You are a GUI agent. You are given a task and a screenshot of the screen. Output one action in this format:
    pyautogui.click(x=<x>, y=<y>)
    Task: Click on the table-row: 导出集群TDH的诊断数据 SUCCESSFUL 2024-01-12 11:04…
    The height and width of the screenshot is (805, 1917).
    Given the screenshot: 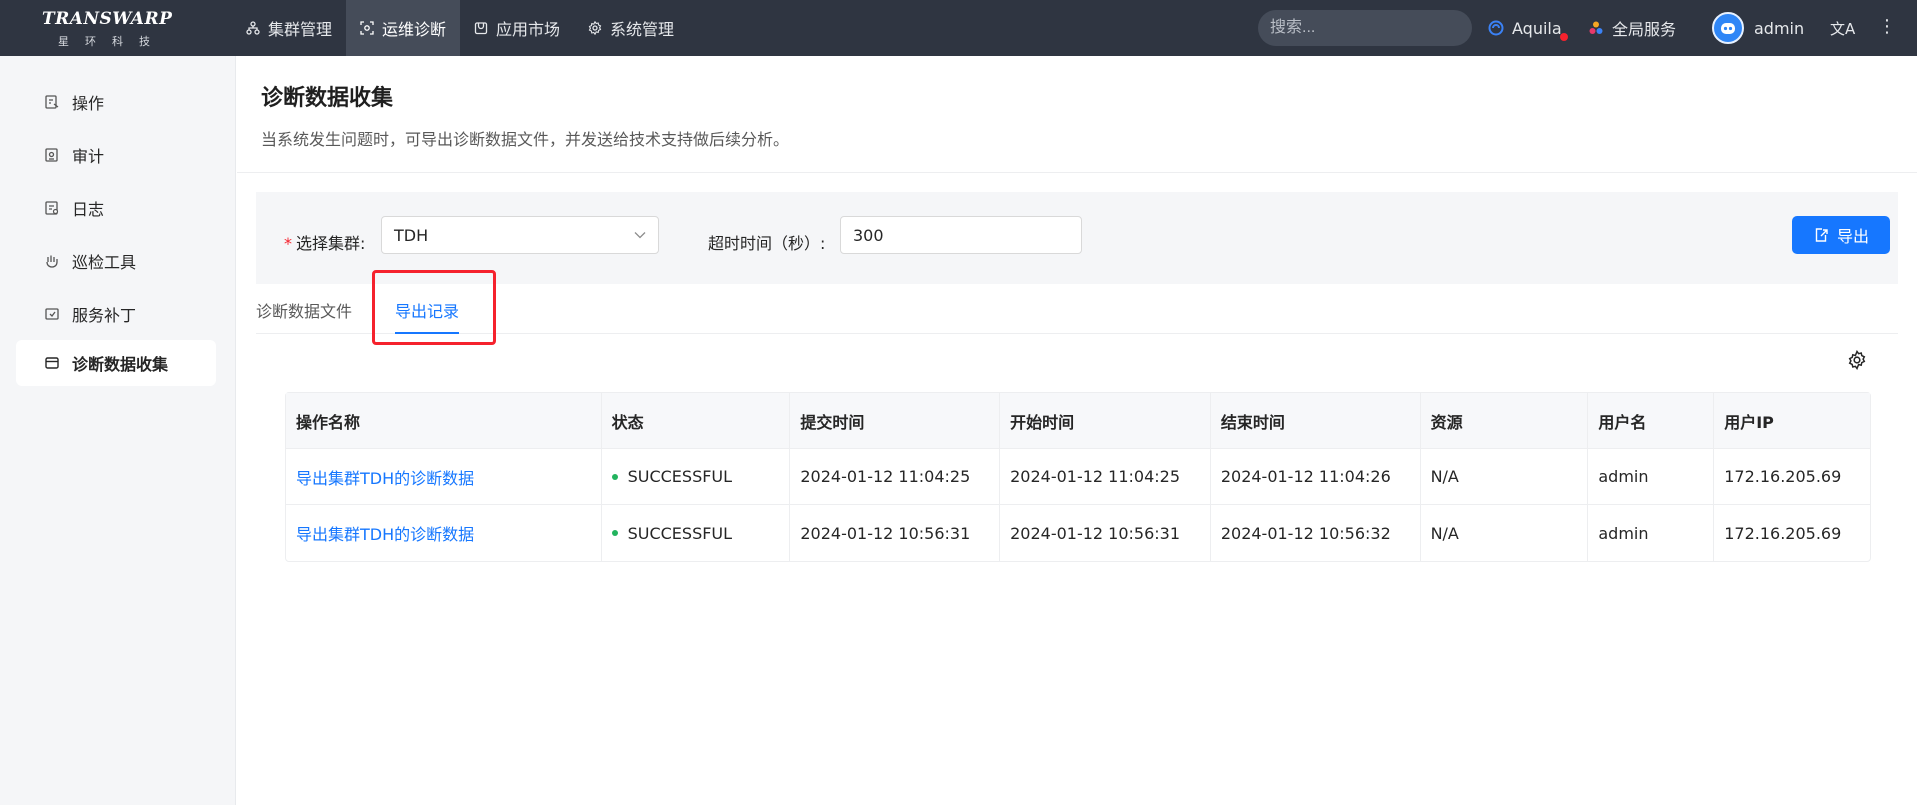 What is the action you would take?
    pyautogui.click(x=1078, y=476)
    